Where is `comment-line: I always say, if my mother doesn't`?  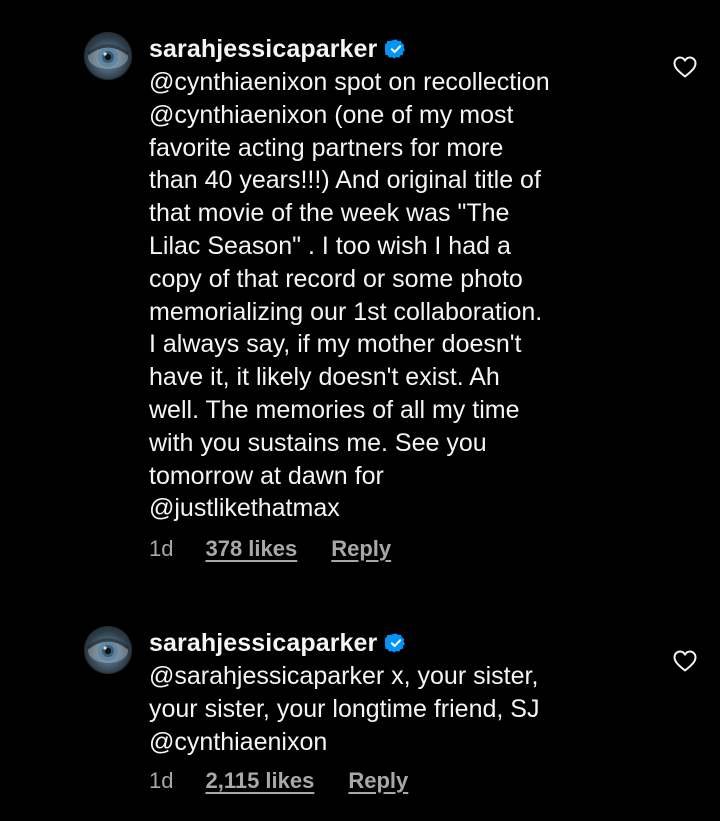 comment-line: I always say, if my mother doesn't is located at coordinates (335, 344).